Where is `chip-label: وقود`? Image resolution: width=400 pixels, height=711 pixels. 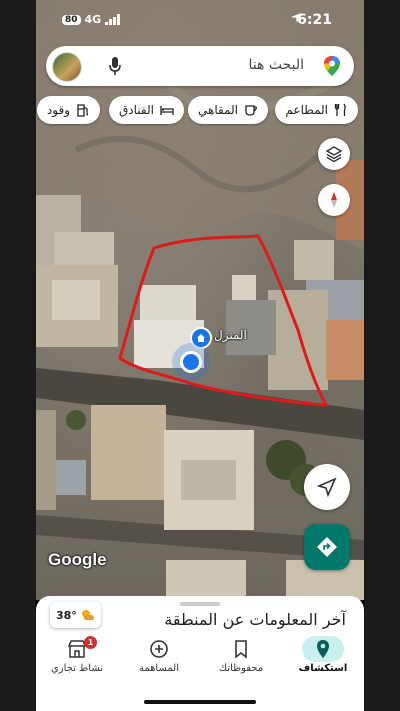 chip-label: وقود is located at coordinates (58, 110).